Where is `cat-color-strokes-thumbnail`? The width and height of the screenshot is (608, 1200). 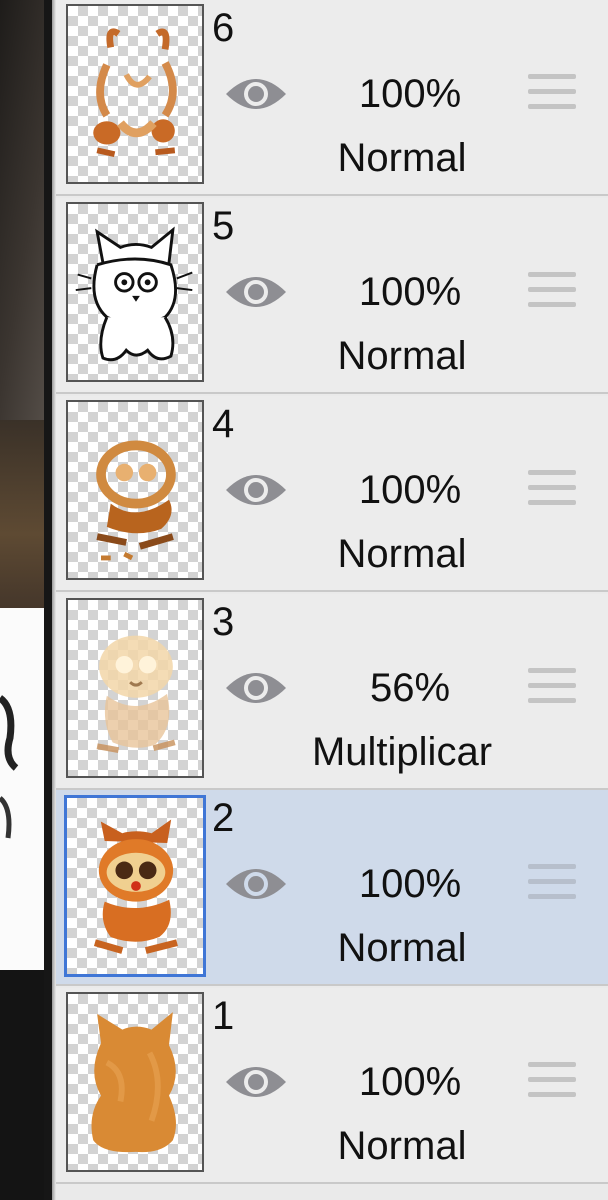 cat-color-strokes-thumbnail is located at coordinates (135, 93).